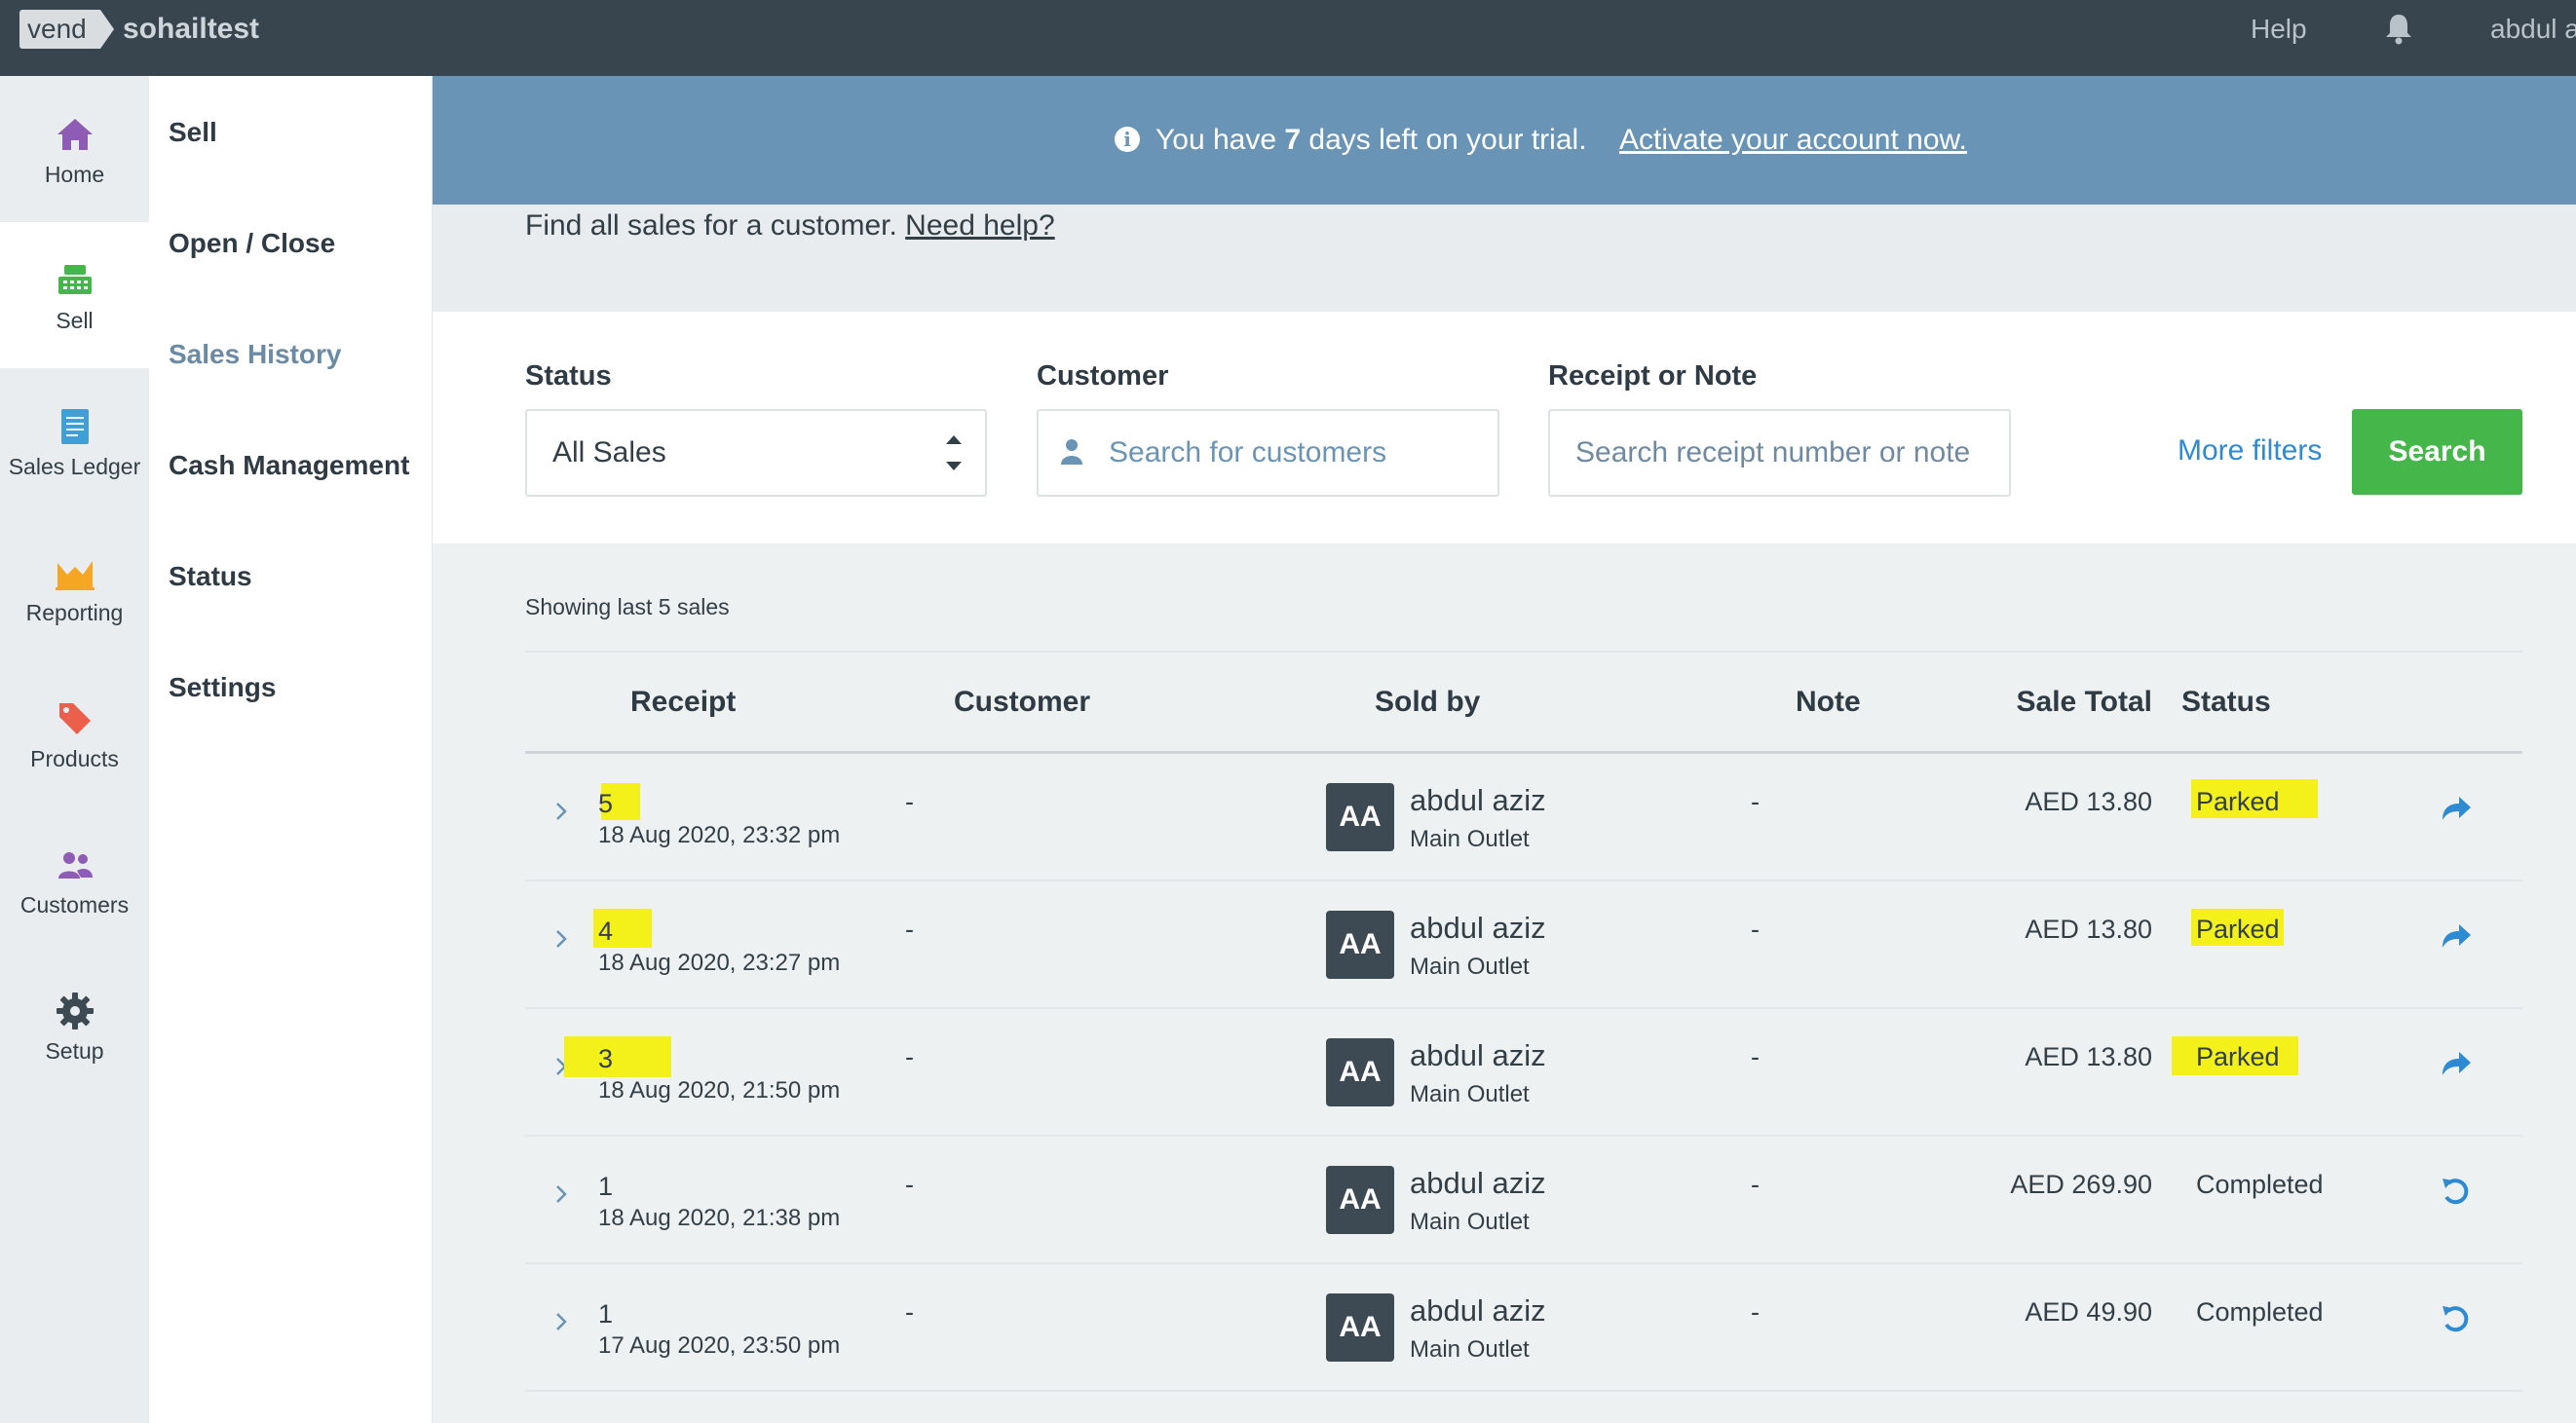 The height and width of the screenshot is (1423, 2576). Describe the element at coordinates (617, 1056) in the screenshot. I see `highlight-mark` at that location.